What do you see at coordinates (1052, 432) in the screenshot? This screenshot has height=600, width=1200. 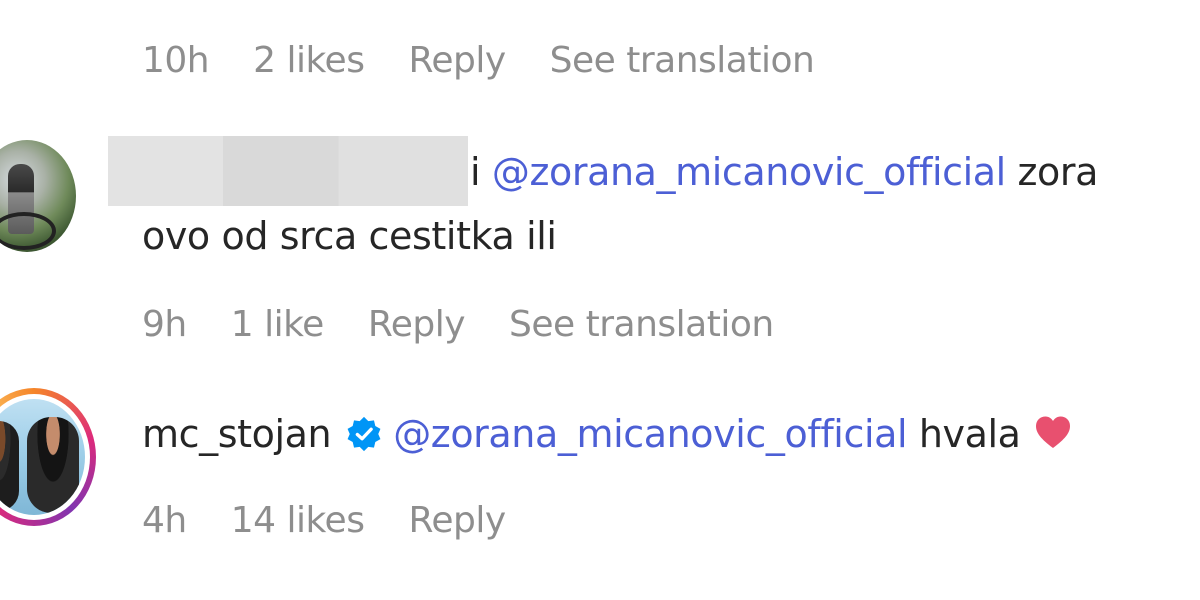 I see `heart-emoji-icon` at bounding box center [1052, 432].